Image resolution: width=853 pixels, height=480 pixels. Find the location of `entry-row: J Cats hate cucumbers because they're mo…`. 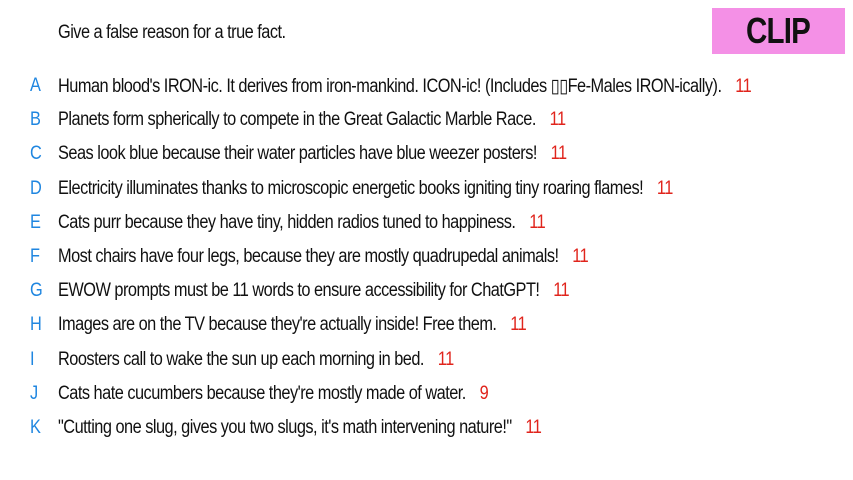

entry-row: J Cats hate cucumbers because they're mo… is located at coordinates (426, 396).